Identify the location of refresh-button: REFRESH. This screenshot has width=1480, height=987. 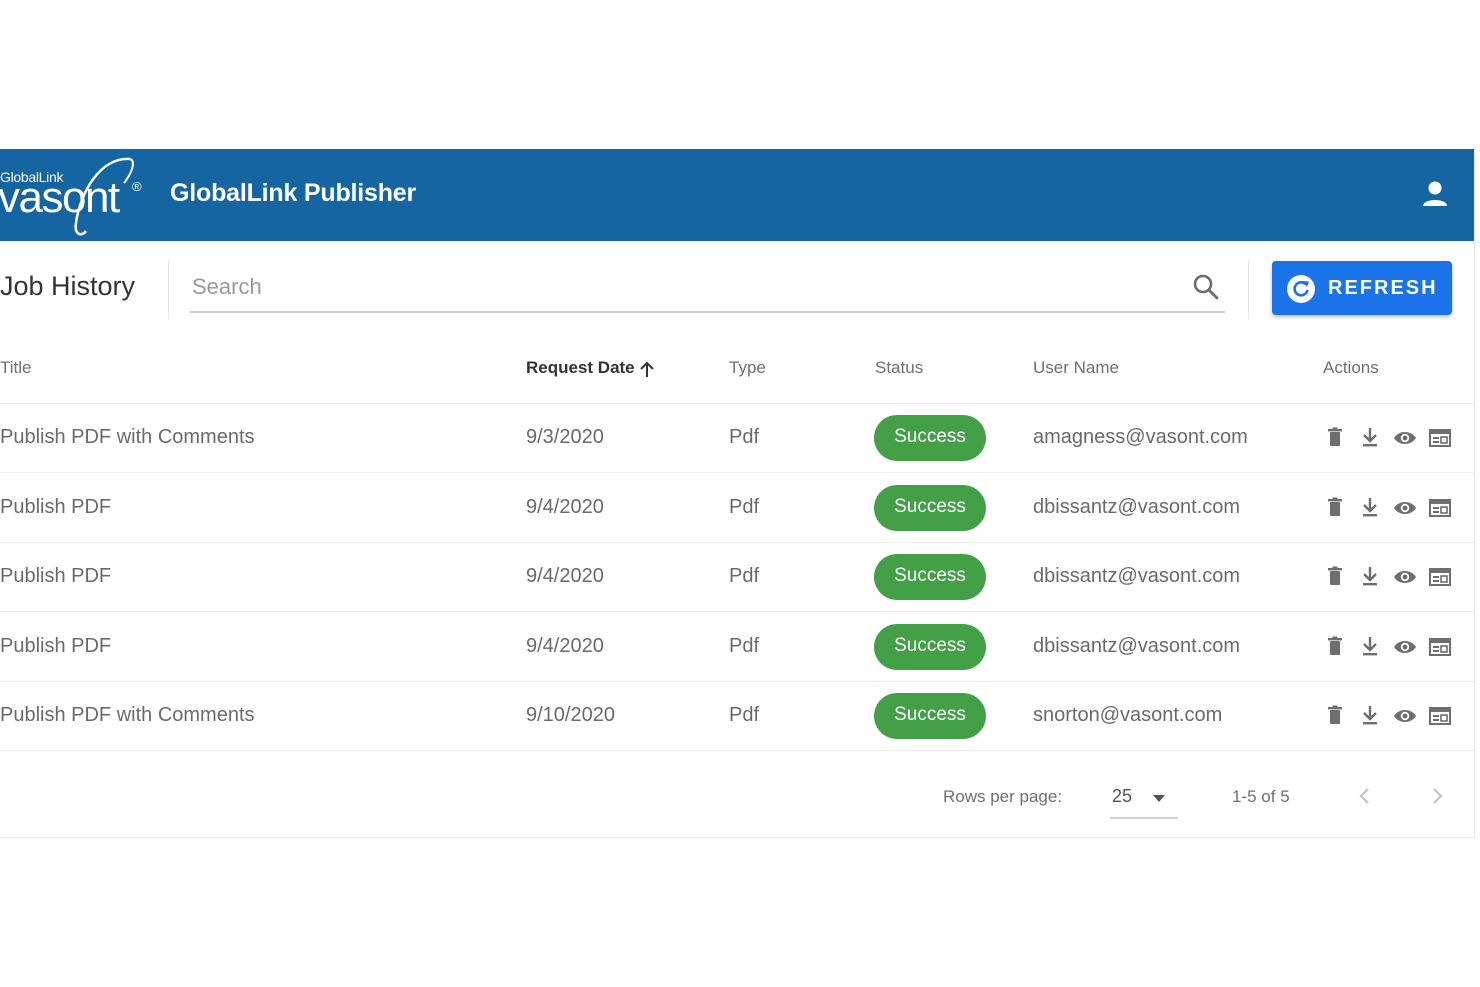
(1362, 288).